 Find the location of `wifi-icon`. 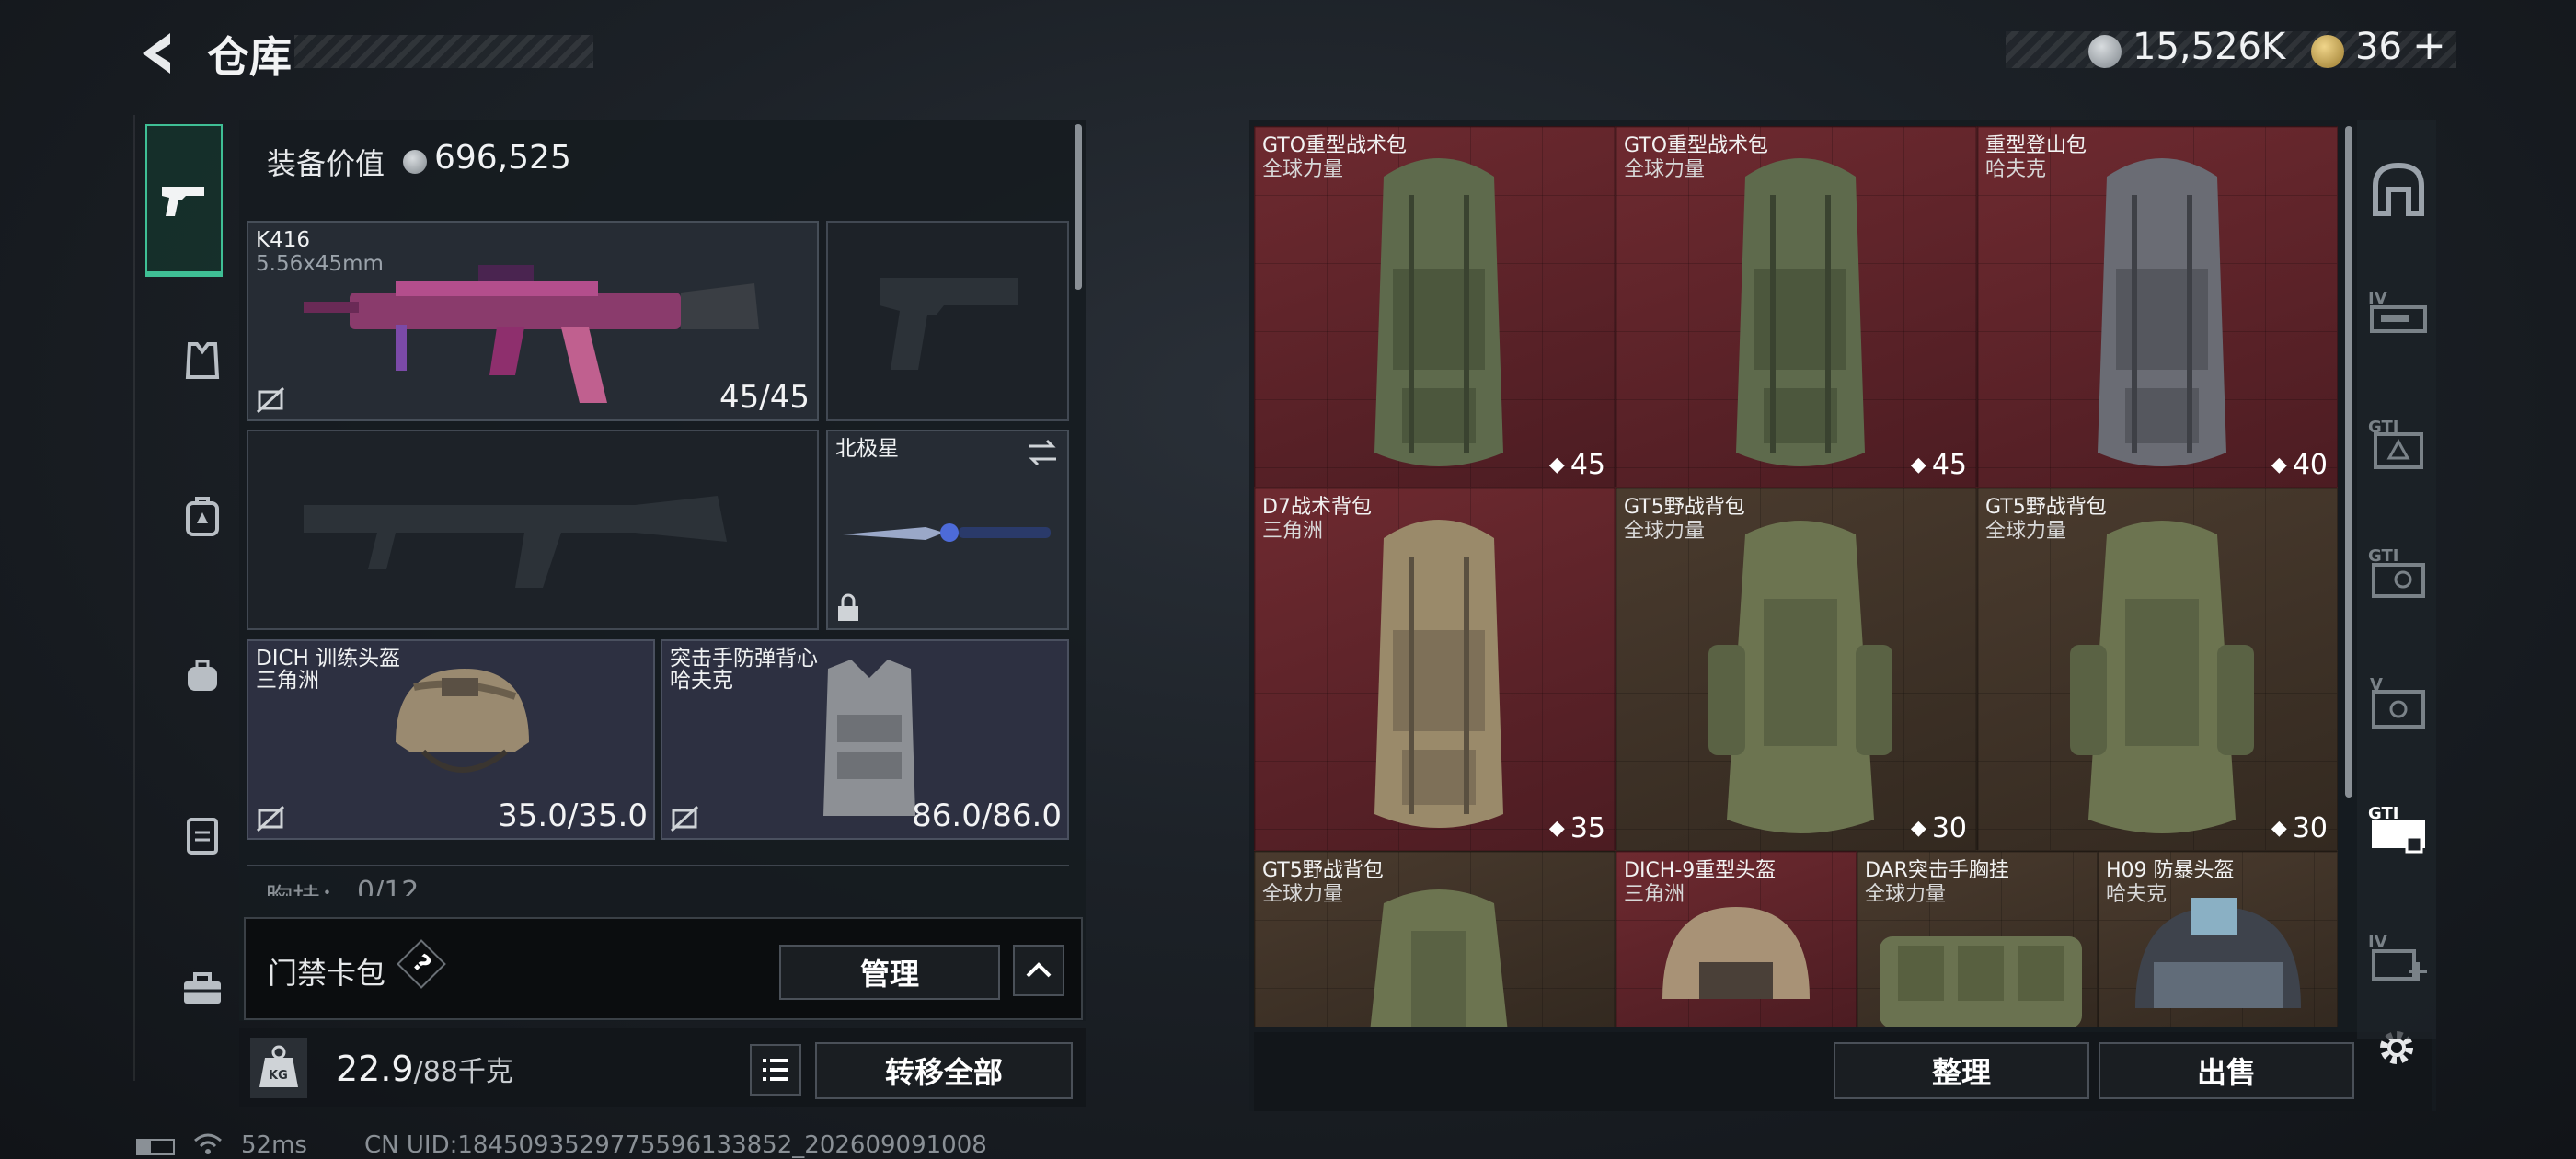

wifi-icon is located at coordinates (208, 1146).